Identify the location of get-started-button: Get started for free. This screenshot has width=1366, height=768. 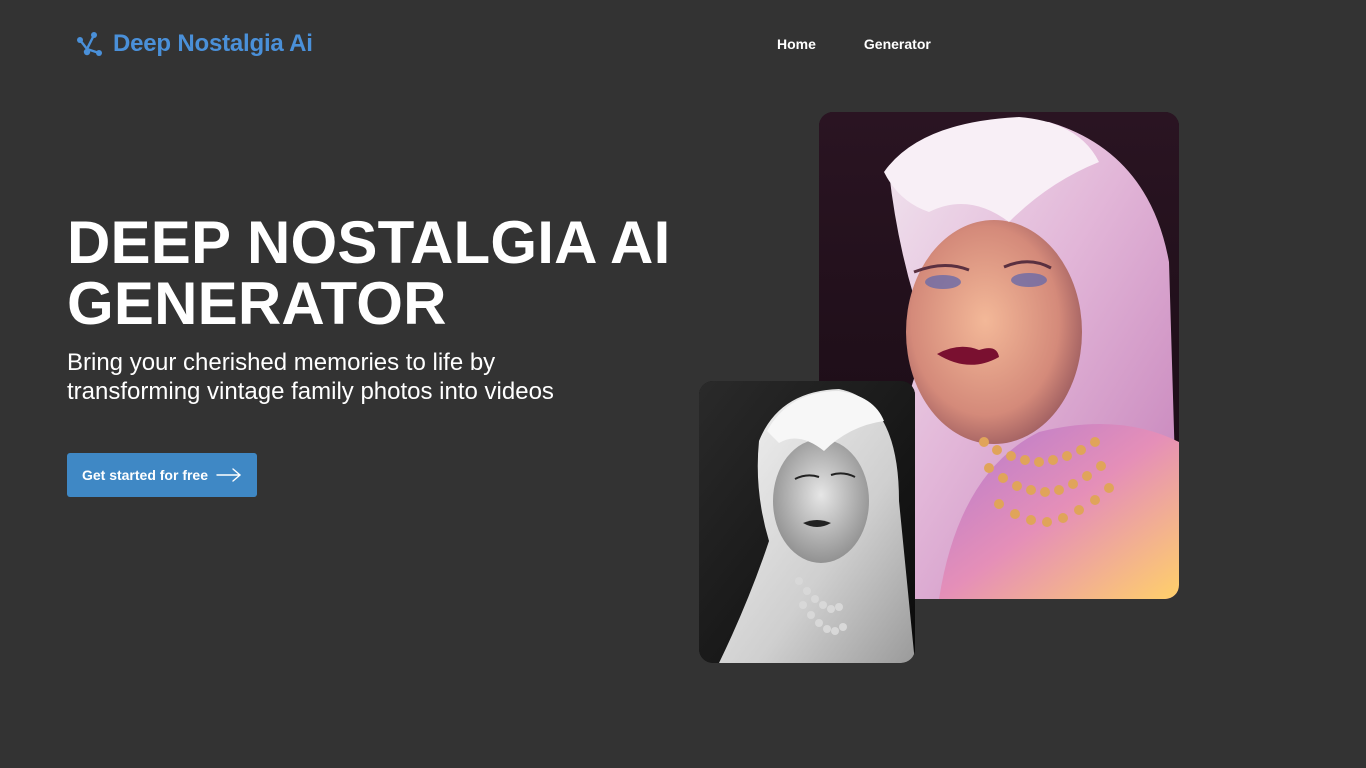
(162, 475).